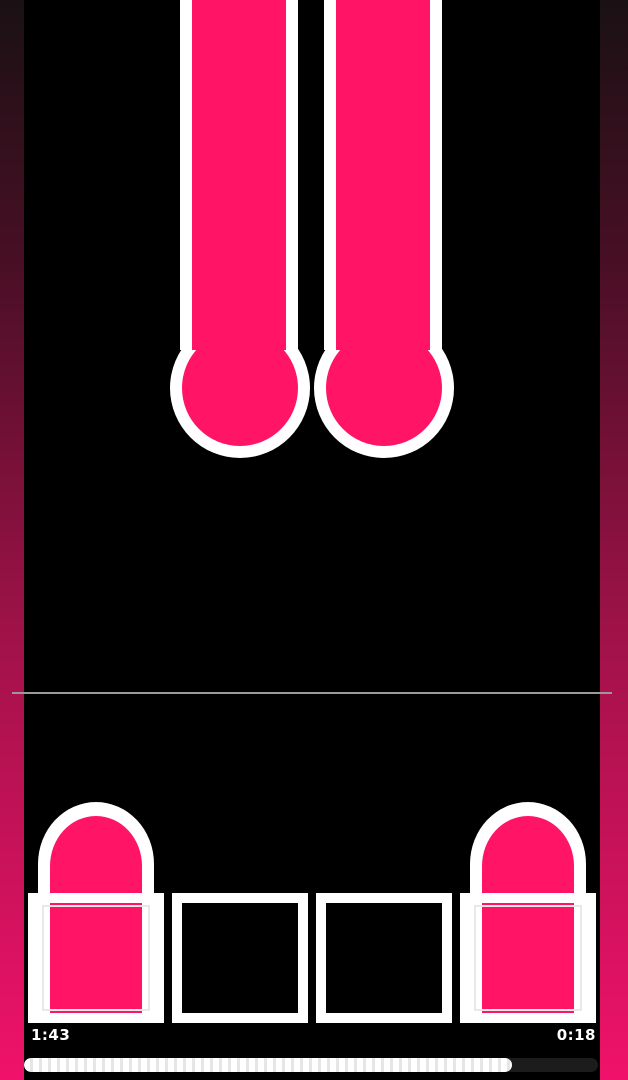 Image resolution: width=628 pixels, height=1080 pixels. What do you see at coordinates (312, 693) in the screenshot?
I see `judgement-line` at bounding box center [312, 693].